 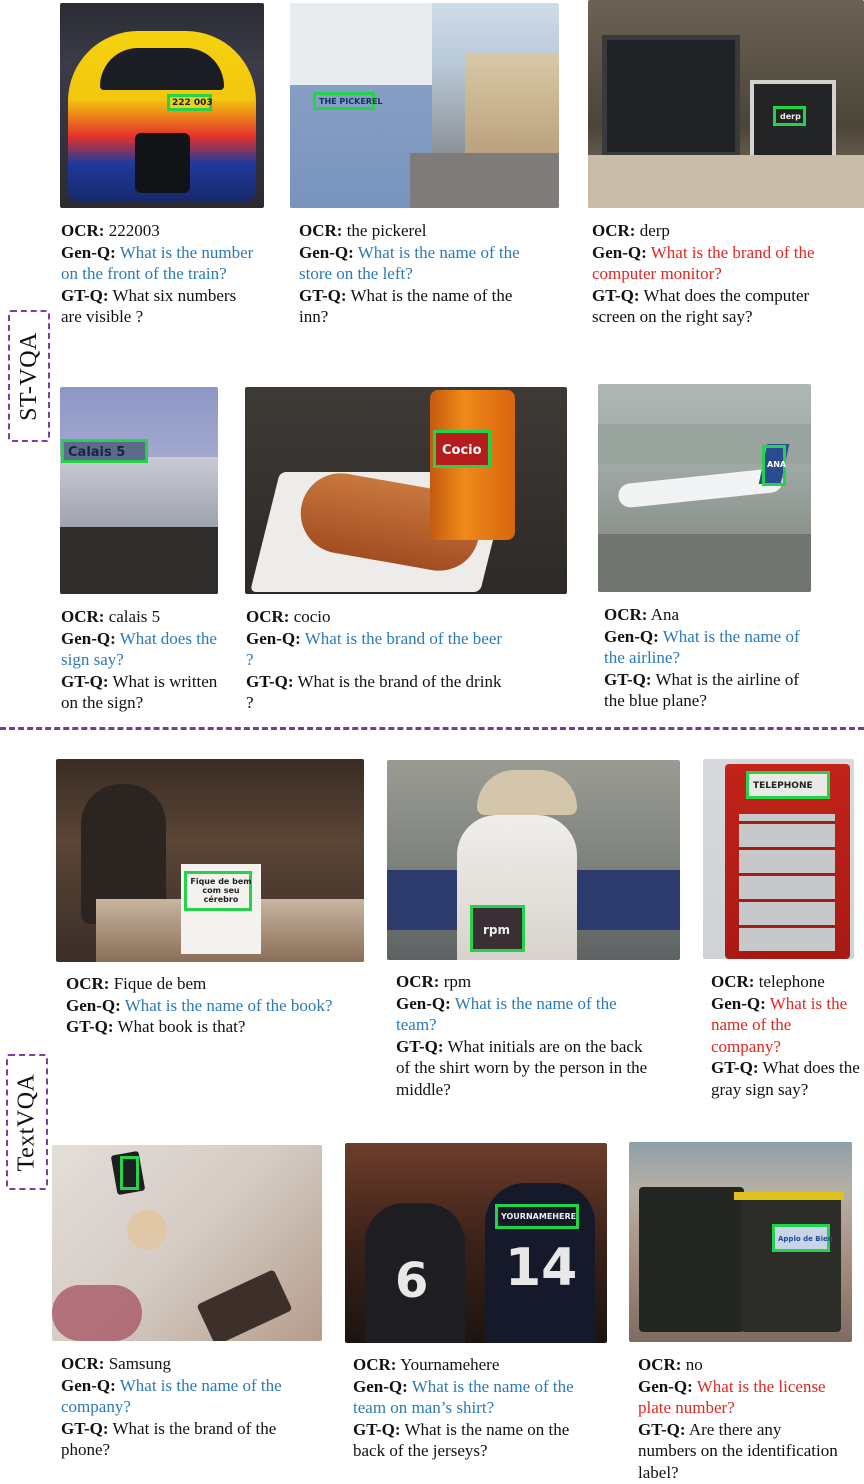 I want to click on bbox-text: ANA, so click(x=777, y=464).